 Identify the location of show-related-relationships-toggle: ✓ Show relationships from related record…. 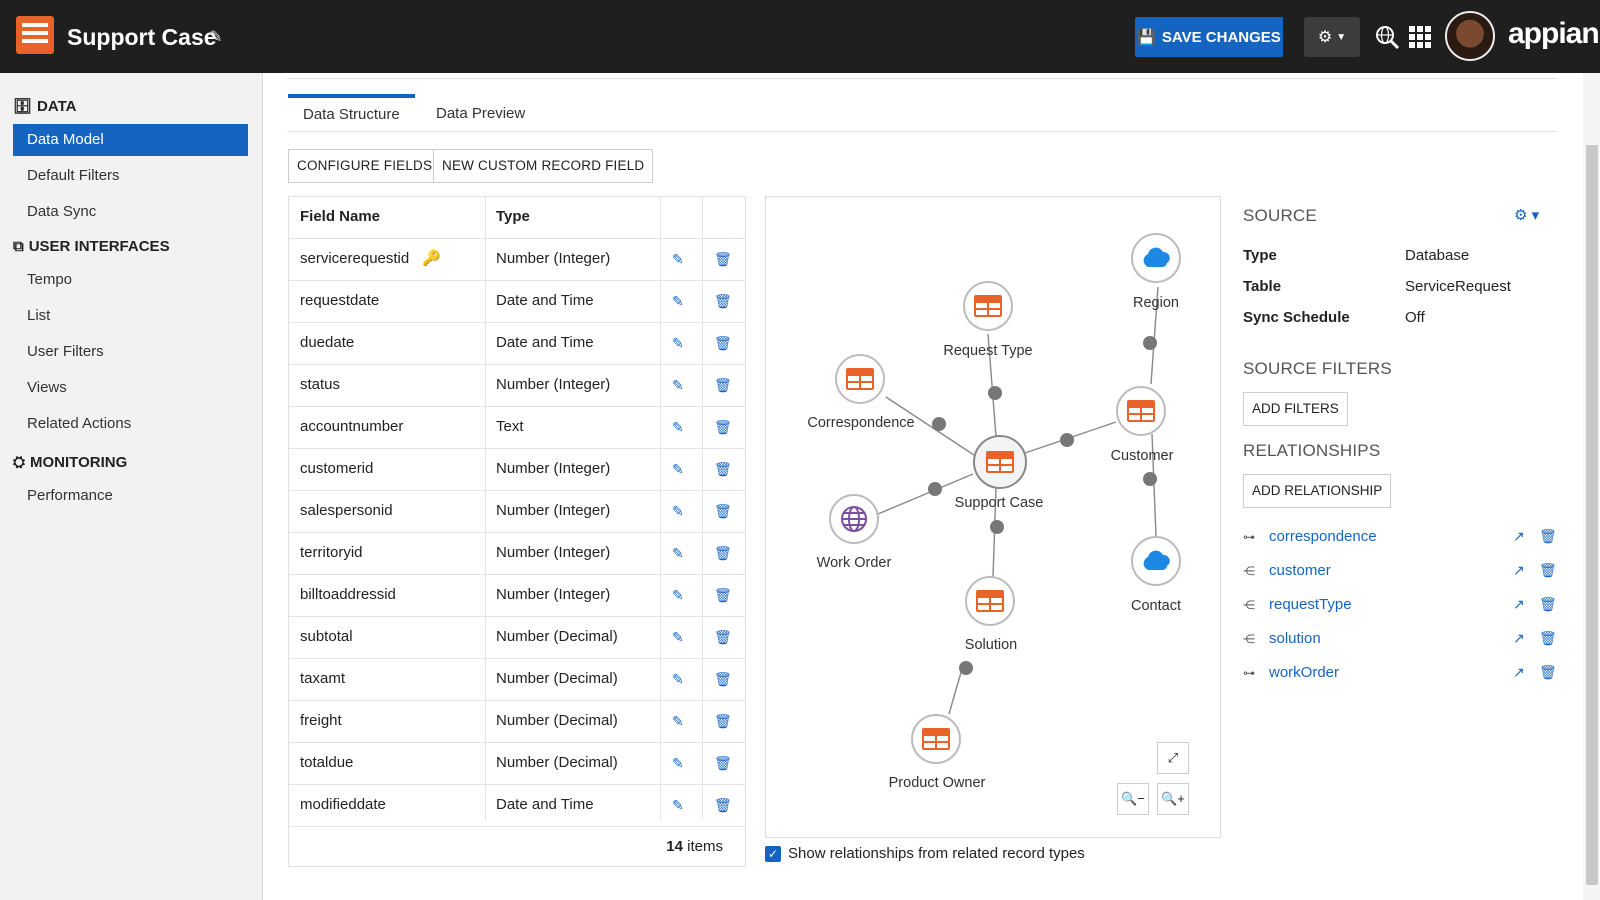
(925, 853).